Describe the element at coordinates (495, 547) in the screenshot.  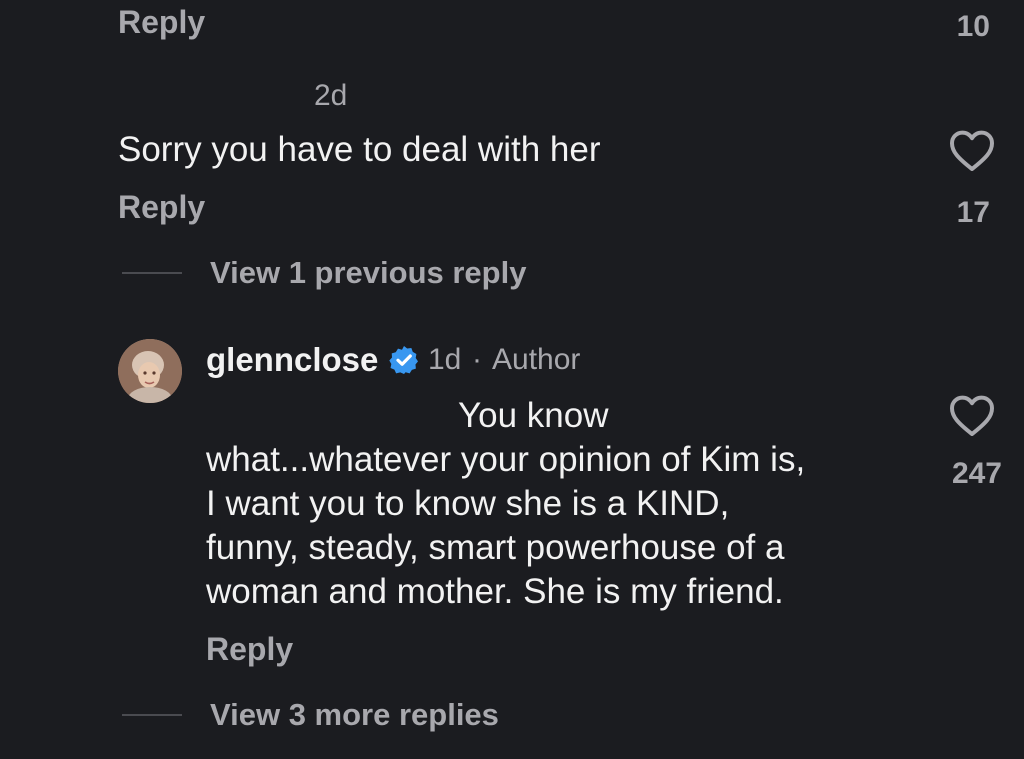
I see `comment-text-line: funny, steady, smart powerhouse of a` at that location.